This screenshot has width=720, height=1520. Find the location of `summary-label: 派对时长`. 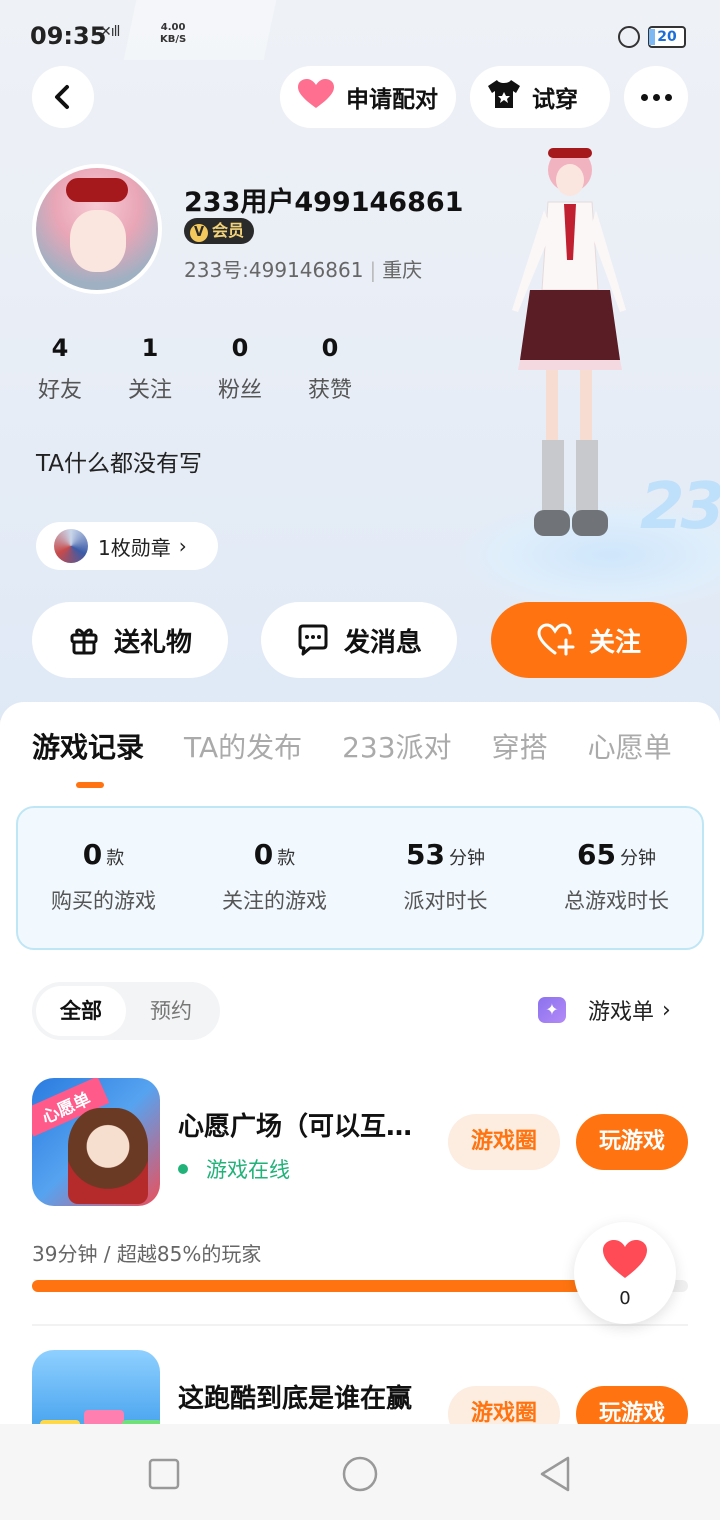

summary-label: 派对时长 is located at coordinates (445, 901).